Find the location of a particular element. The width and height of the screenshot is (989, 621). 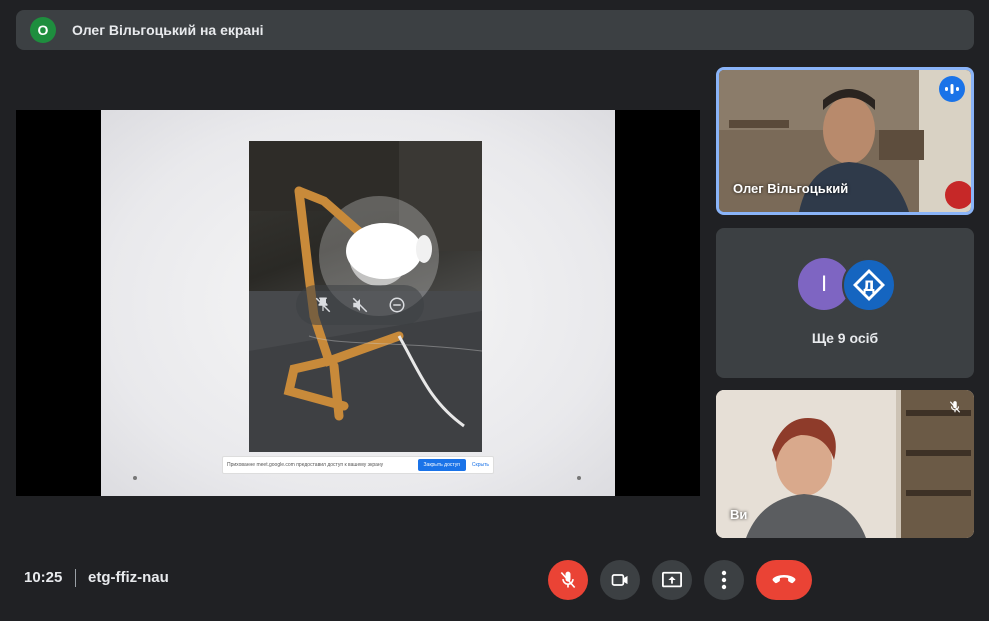

self-video is located at coordinates (845, 464).